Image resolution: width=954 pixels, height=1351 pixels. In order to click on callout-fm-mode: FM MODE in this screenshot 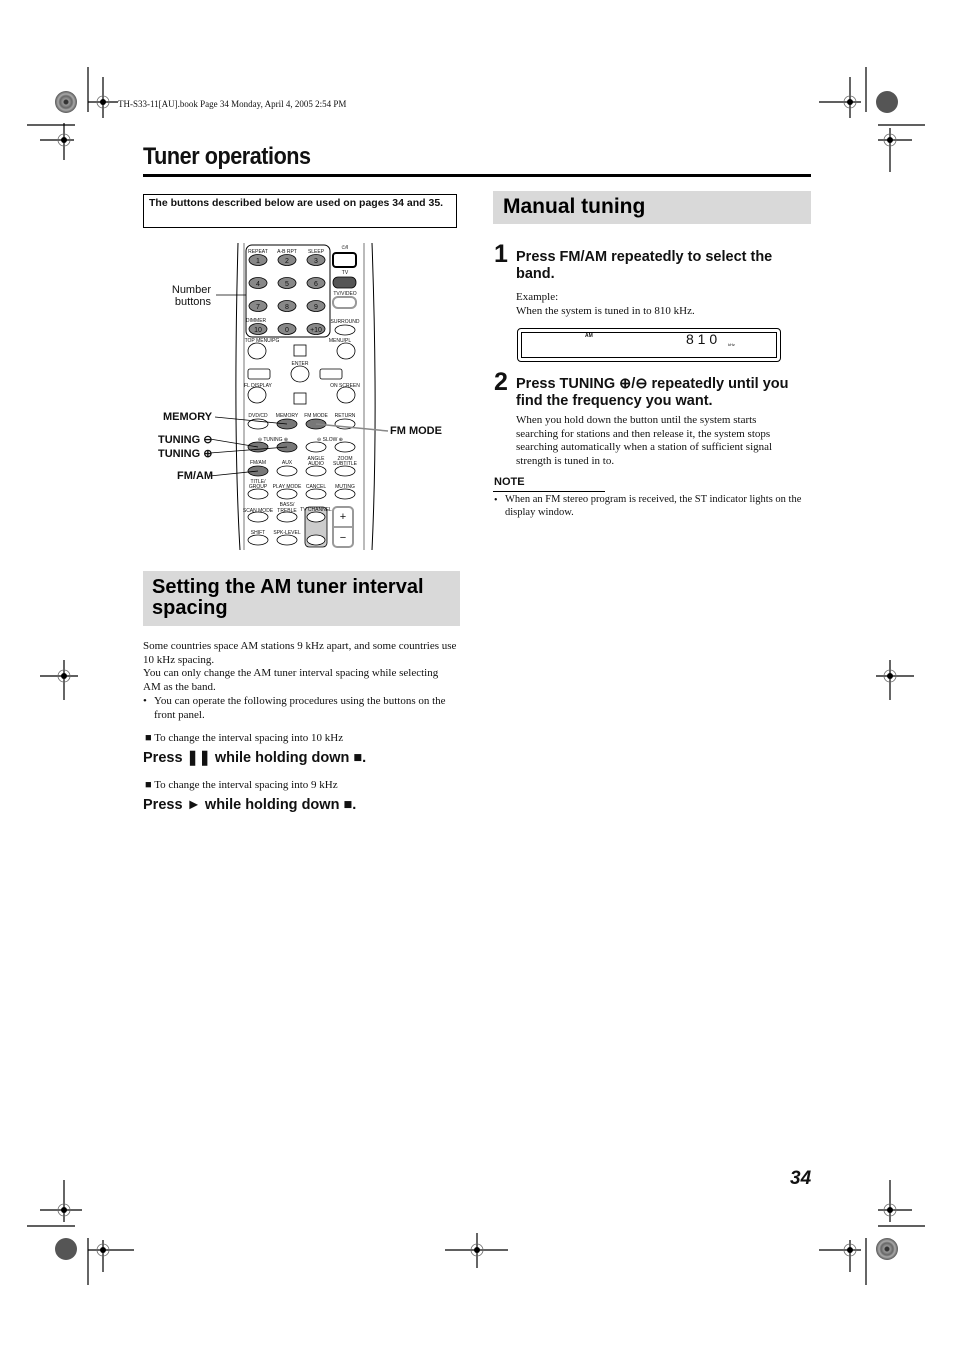, I will do `click(416, 431)`.